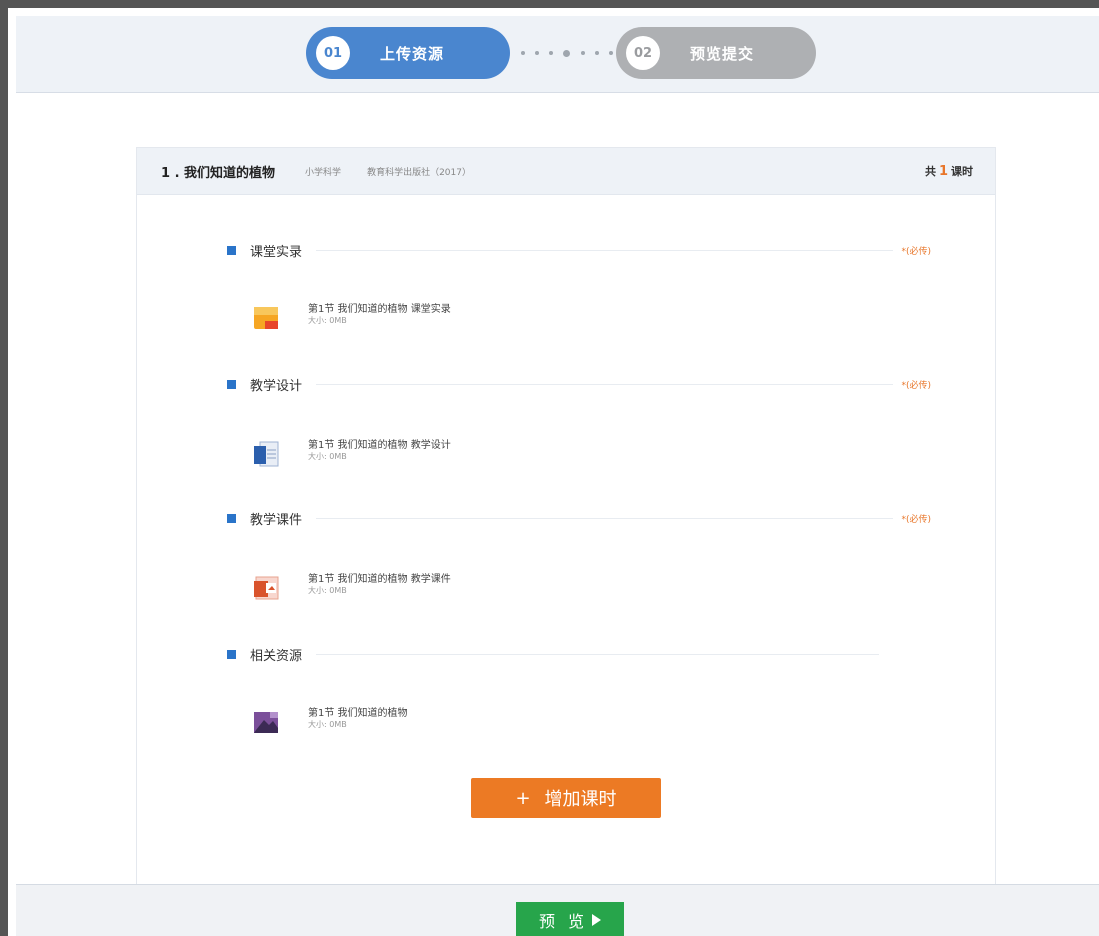 This screenshot has height=936, width=1099. Describe the element at coordinates (379, 445) in the screenshot. I see `resource-name: 第1节 我们知道的植物 教学设计` at that location.